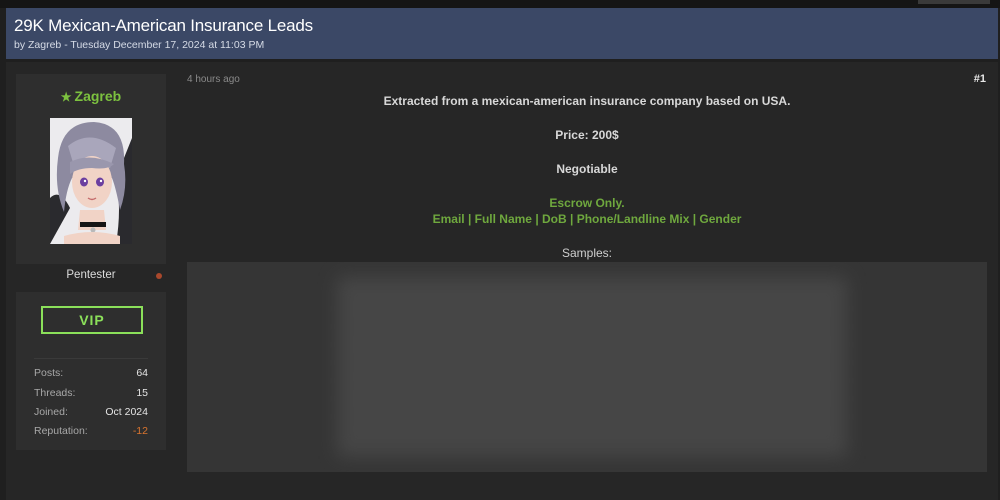  I want to click on author-rank-row: Pentester, so click(91, 276).